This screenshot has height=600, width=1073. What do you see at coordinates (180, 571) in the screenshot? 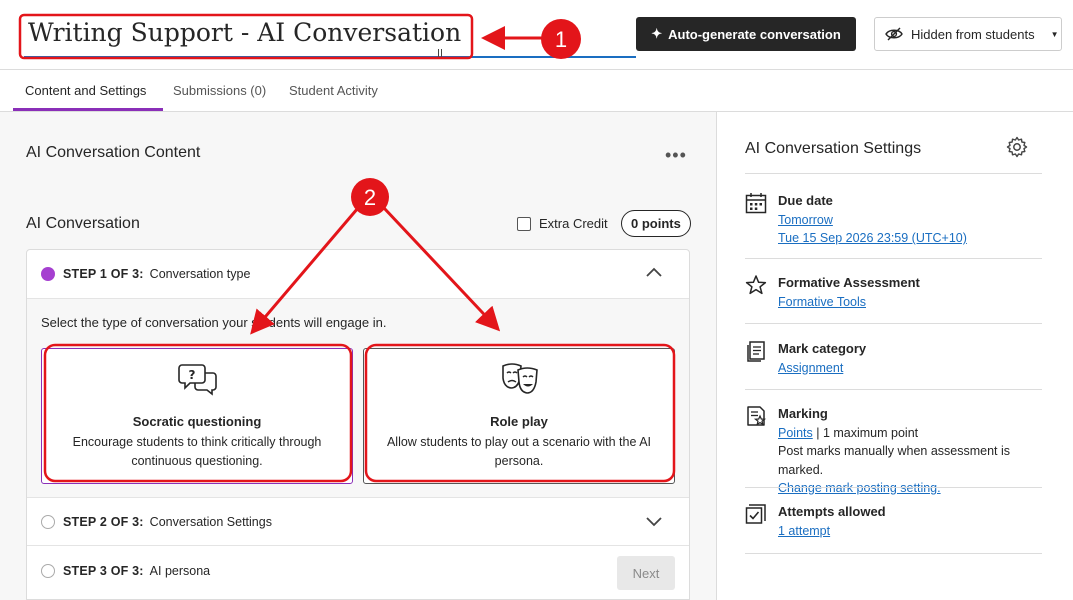
I see `step-3-name: AI persona` at bounding box center [180, 571].